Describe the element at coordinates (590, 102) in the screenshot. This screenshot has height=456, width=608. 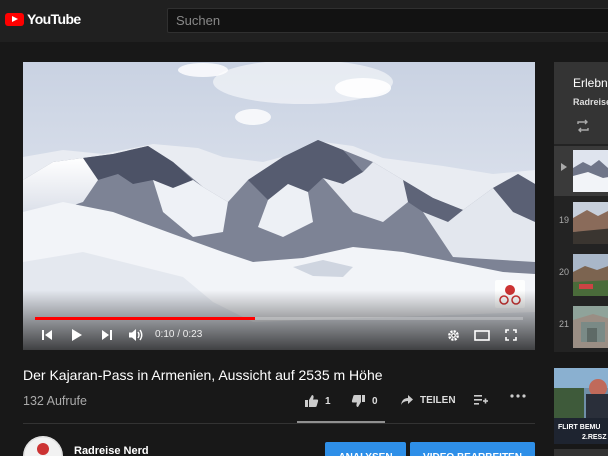
I see `playlist-owner: Radreise` at that location.